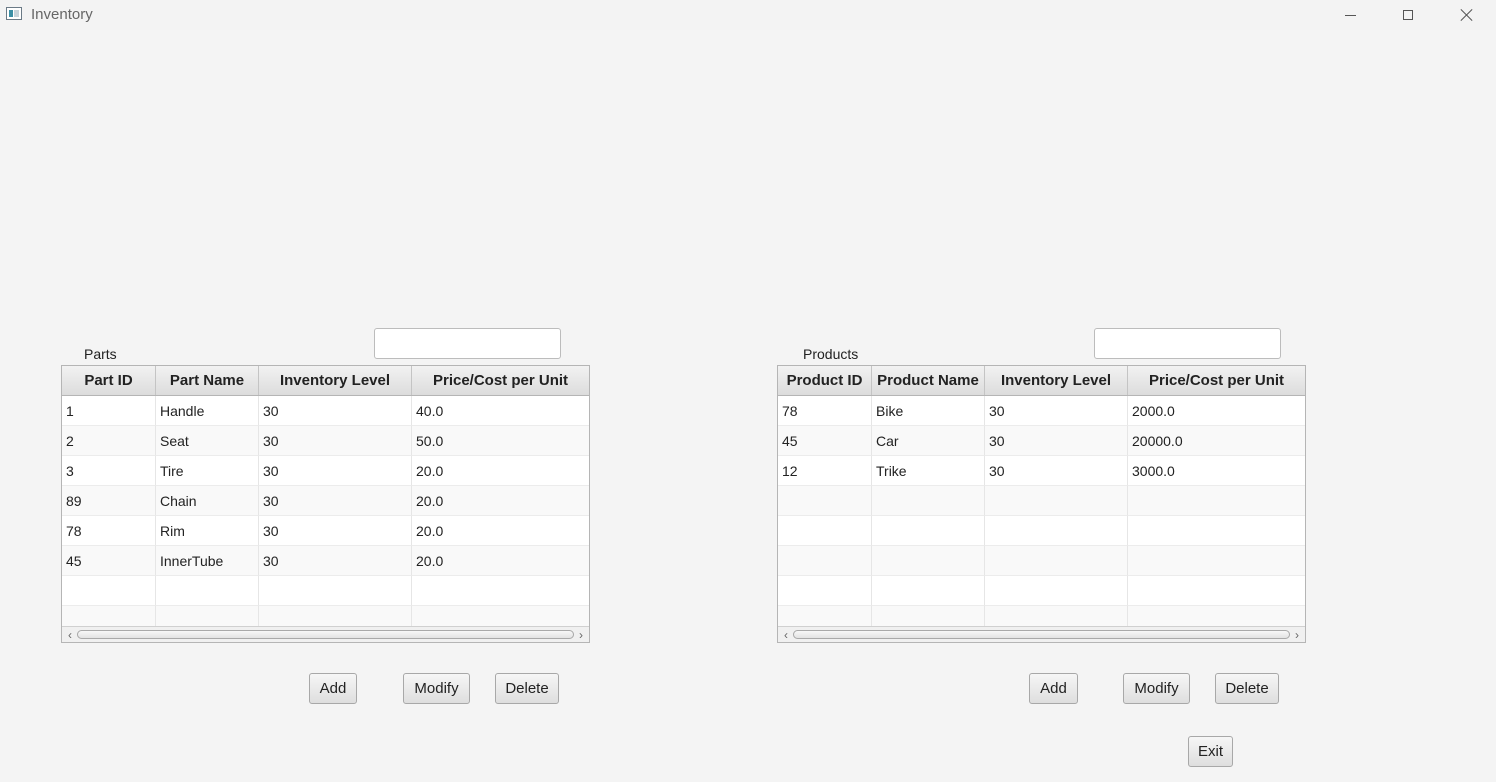 The width and height of the screenshot is (1496, 782). What do you see at coordinates (109, 411) in the screenshot?
I see `table-cell: 1` at bounding box center [109, 411].